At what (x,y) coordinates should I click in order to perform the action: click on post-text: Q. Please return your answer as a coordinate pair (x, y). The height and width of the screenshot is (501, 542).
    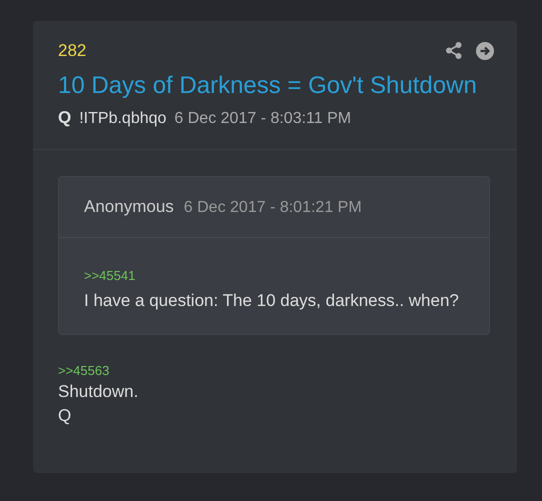
    Looking at the image, I should click on (65, 416).